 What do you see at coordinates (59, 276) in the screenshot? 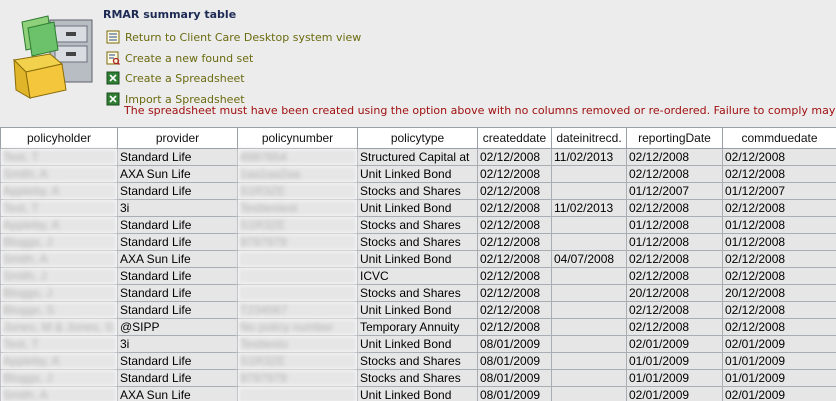
I see `policyholder-cell: Smith, J` at bounding box center [59, 276].